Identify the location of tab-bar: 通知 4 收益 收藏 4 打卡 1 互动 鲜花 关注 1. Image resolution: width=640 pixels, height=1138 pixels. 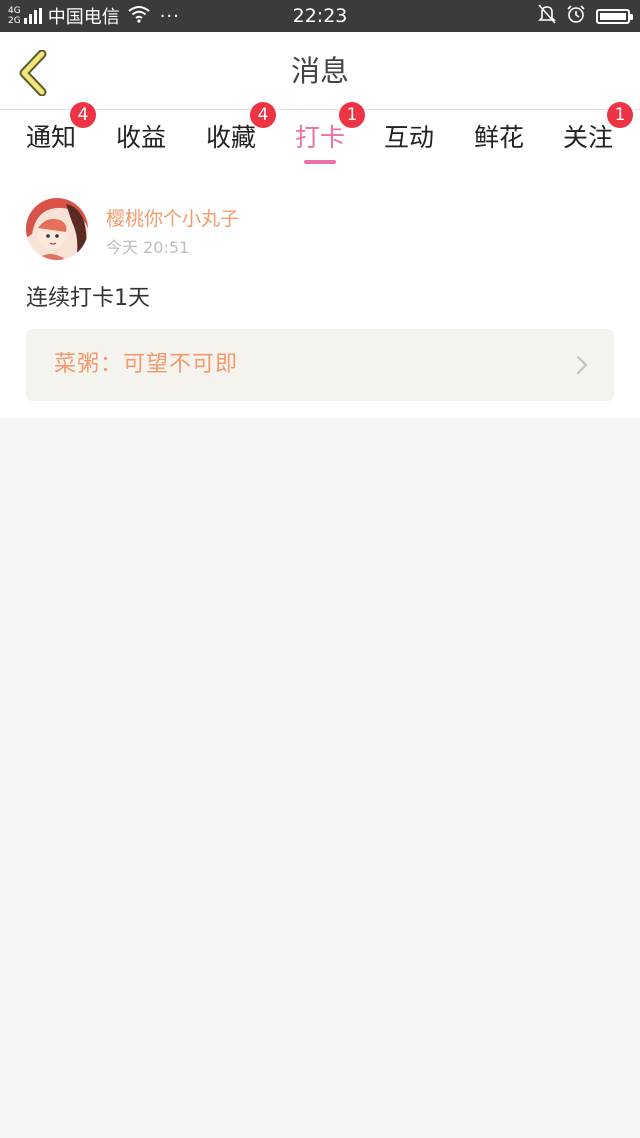
(320, 136).